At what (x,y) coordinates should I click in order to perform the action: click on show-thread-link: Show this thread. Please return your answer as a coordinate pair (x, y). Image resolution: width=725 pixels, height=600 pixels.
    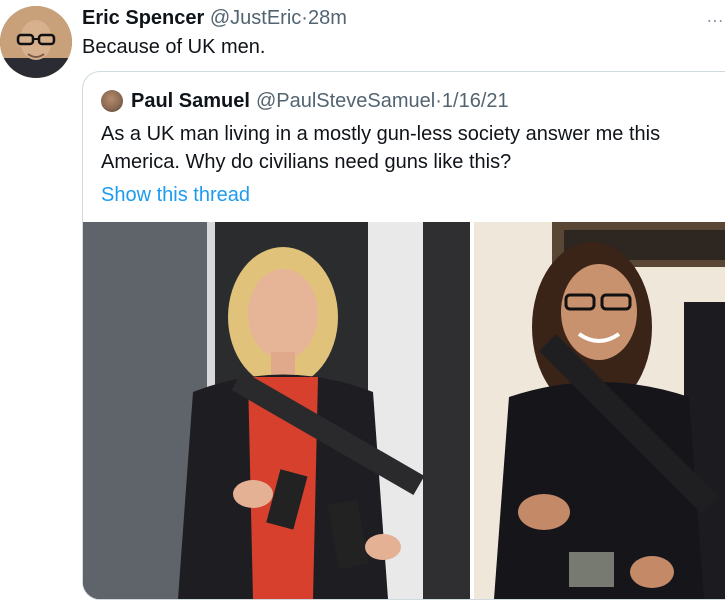
    Looking at the image, I should click on (175, 195).